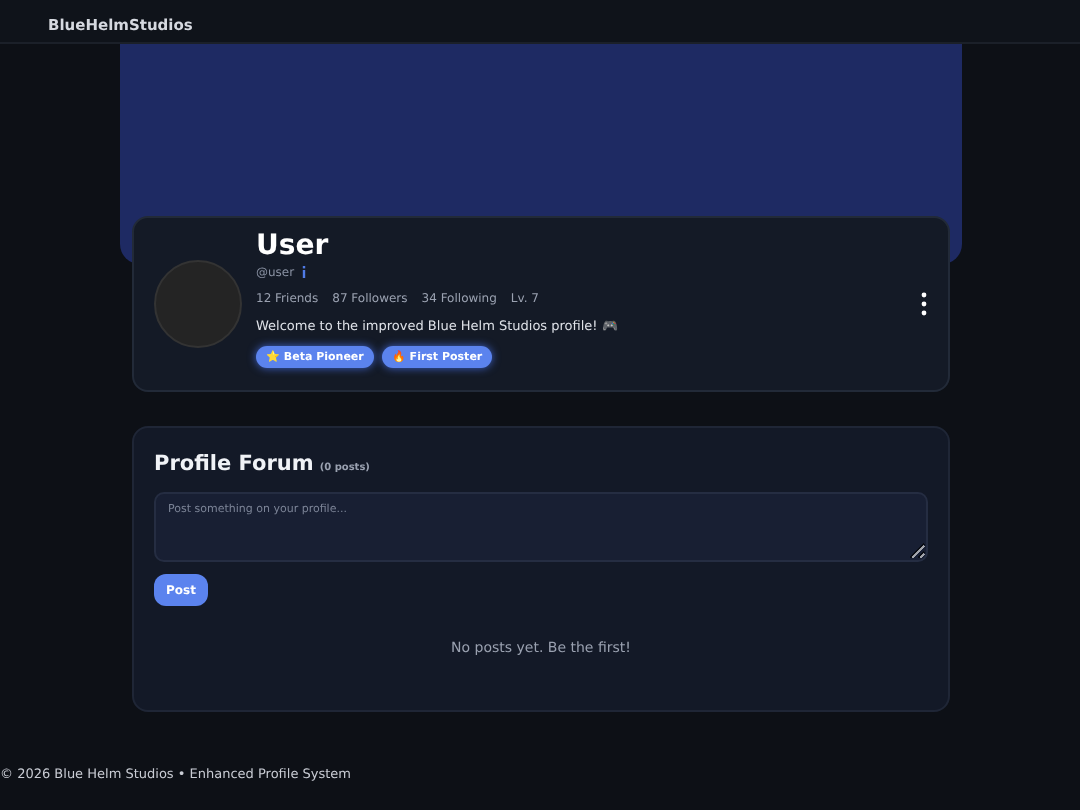  I want to click on profile-name: User, so click(293, 245).